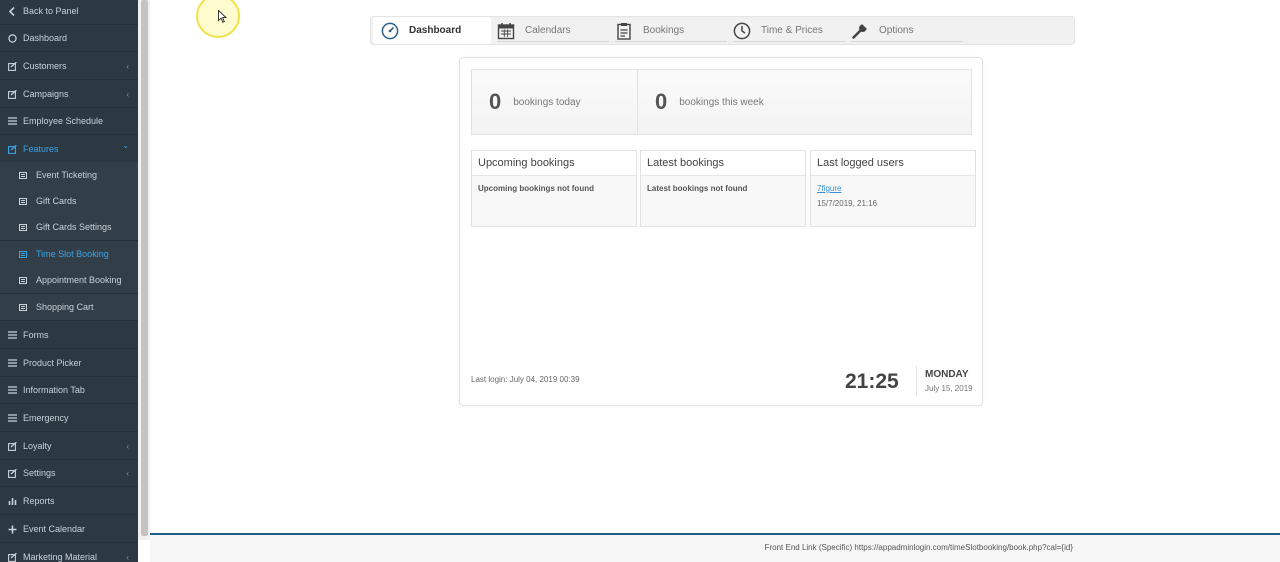 The width and height of the screenshot is (1280, 562). Describe the element at coordinates (847, 203) in the screenshot. I see `user-login-time: 15/7/2019, 21:16` at that location.